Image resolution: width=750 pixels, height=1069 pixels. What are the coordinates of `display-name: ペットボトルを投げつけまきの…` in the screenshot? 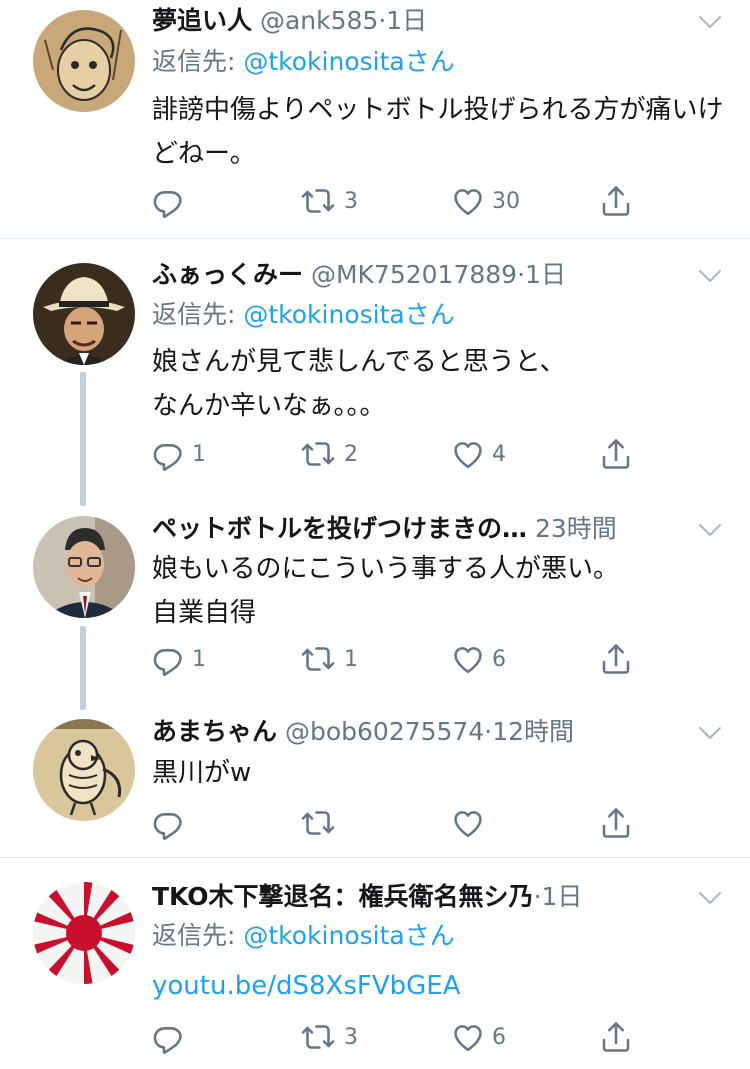 It's located at (339, 528).